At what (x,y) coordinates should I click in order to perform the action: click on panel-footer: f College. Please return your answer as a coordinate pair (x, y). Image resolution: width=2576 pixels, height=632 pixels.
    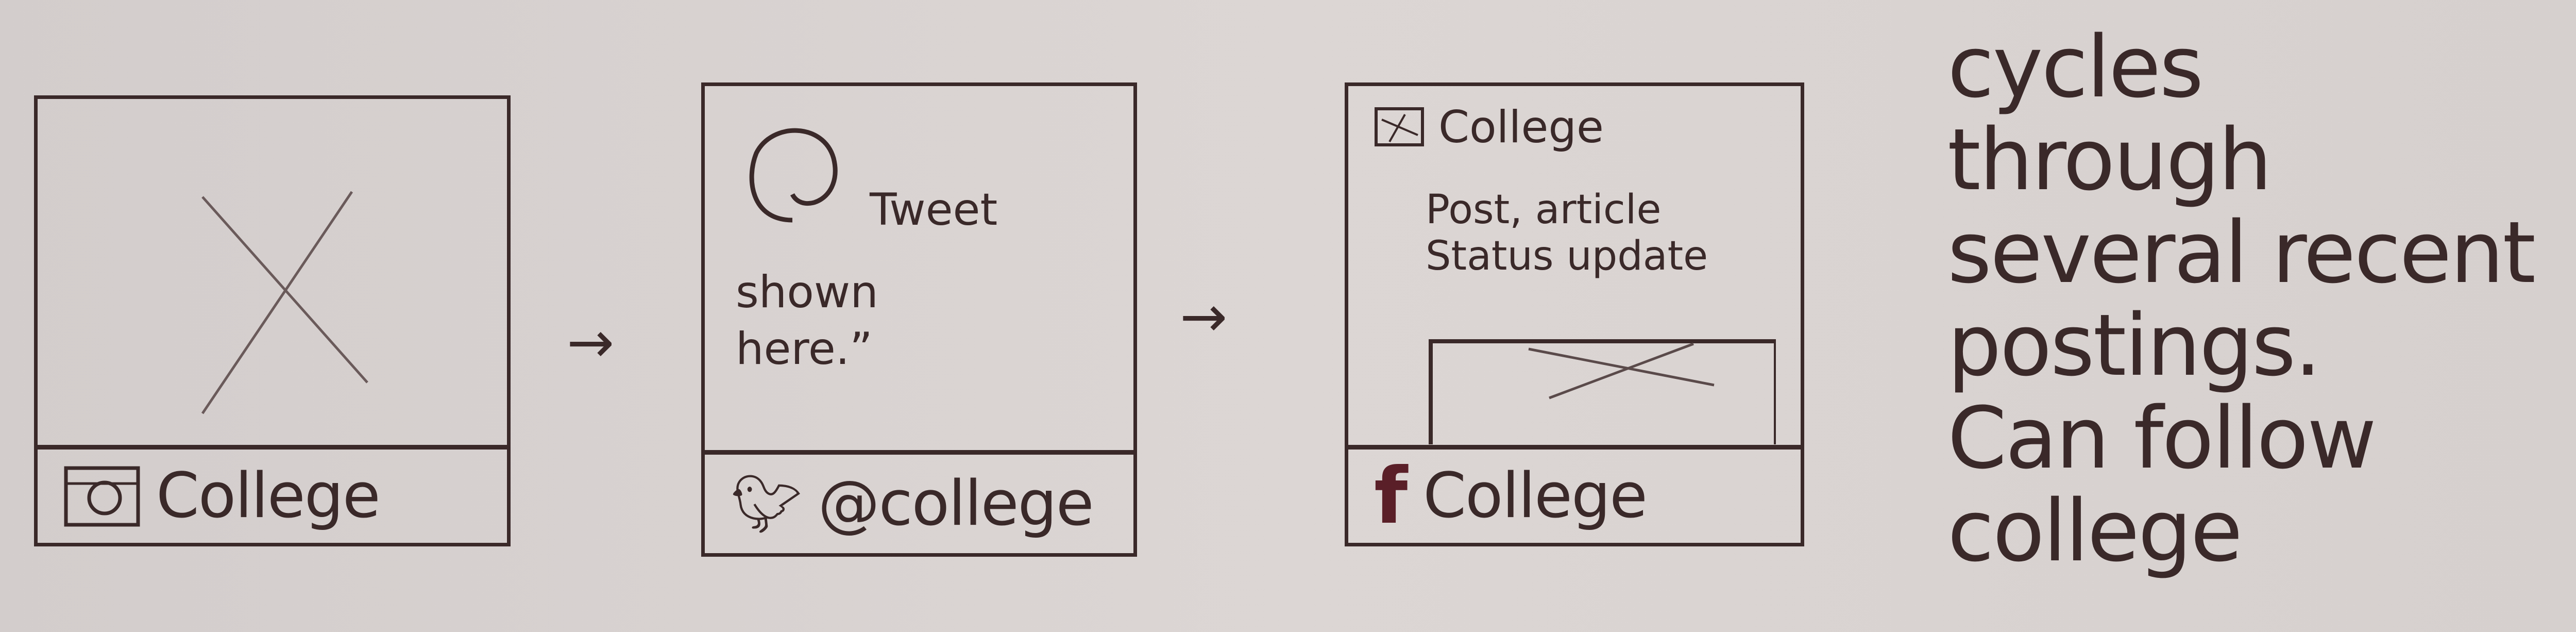
    Looking at the image, I should click on (1574, 494).